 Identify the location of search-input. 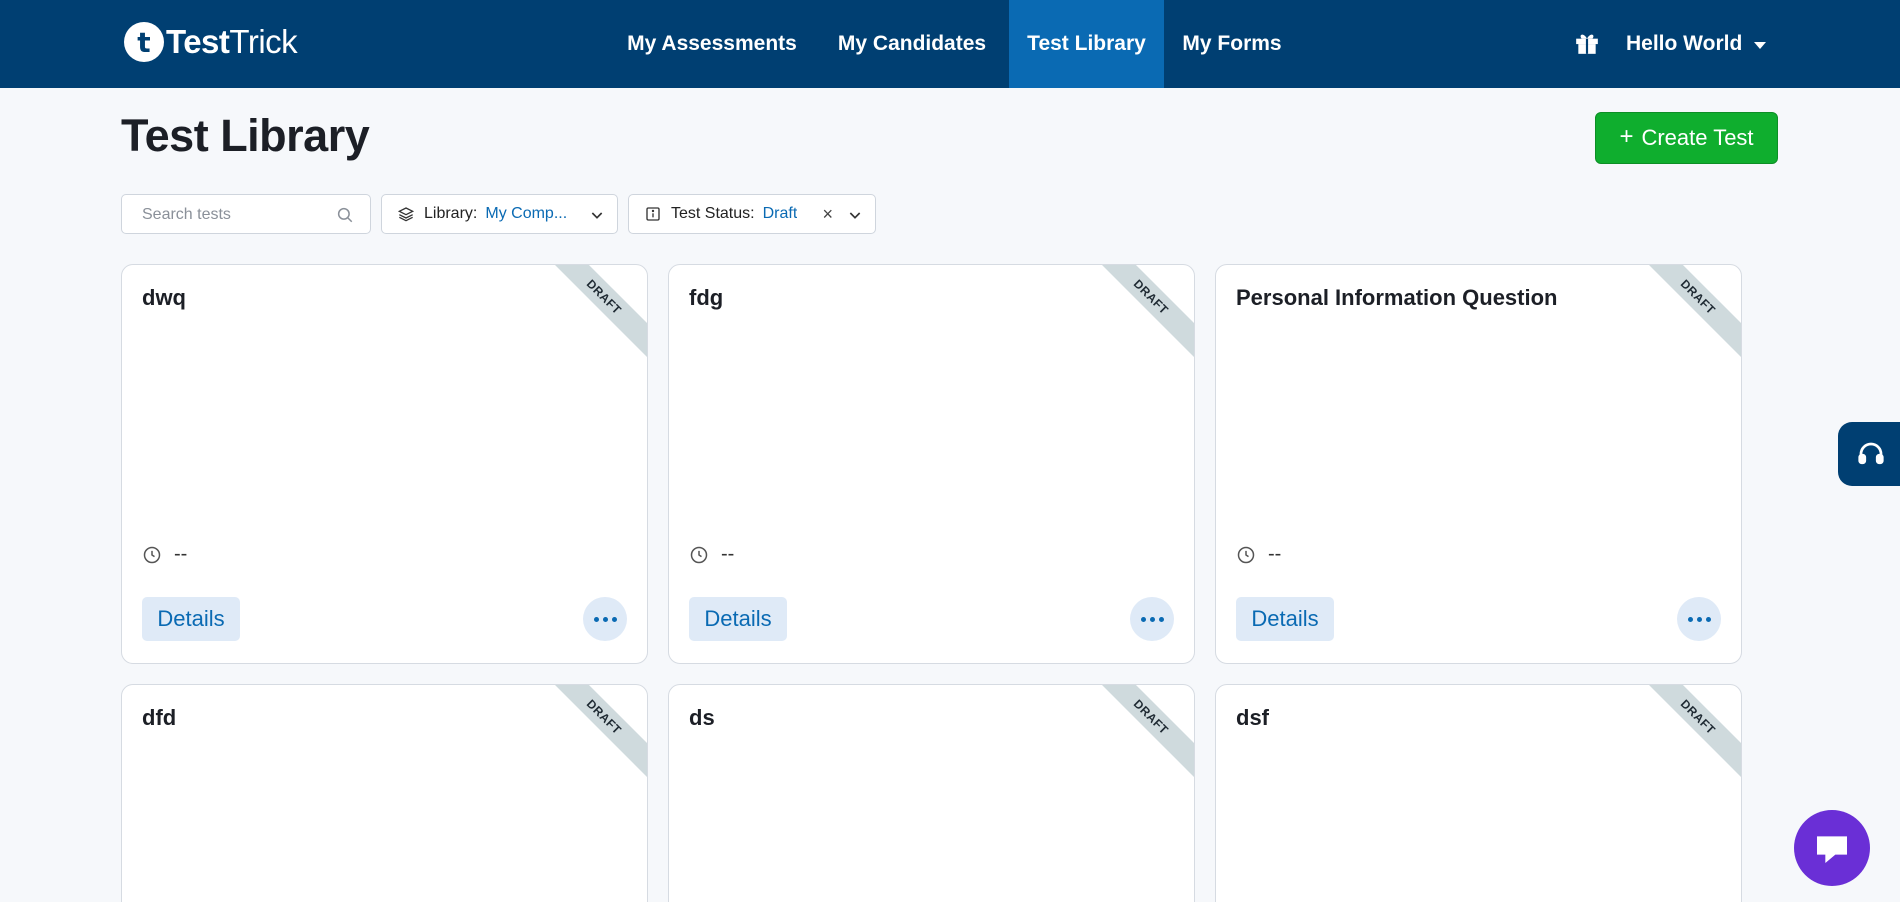
(237, 215).